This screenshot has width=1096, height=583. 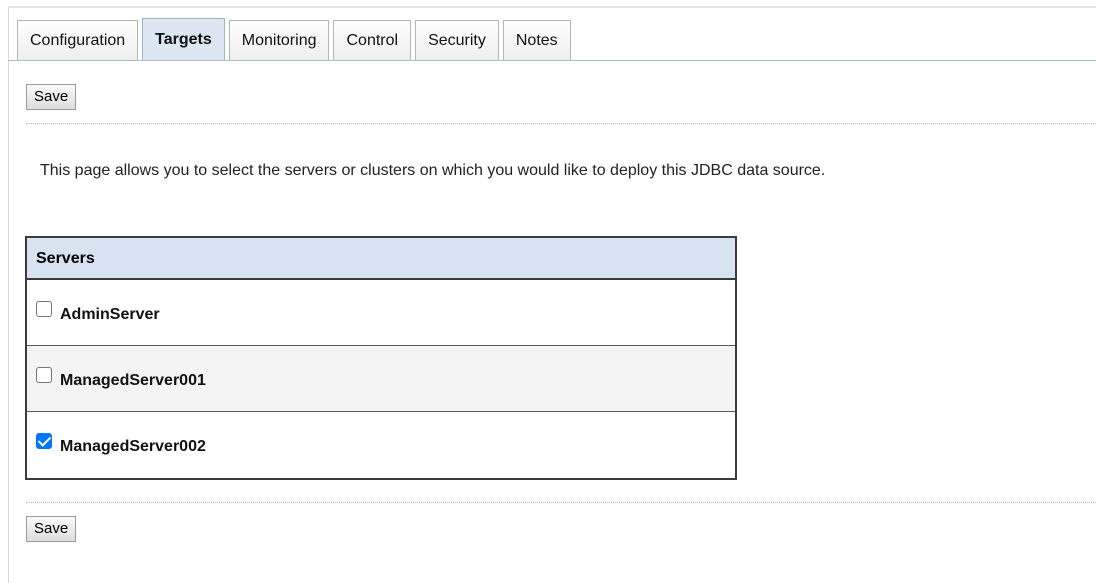 What do you see at coordinates (279, 40) in the screenshot?
I see `tab-monitoring: Monitoring` at bounding box center [279, 40].